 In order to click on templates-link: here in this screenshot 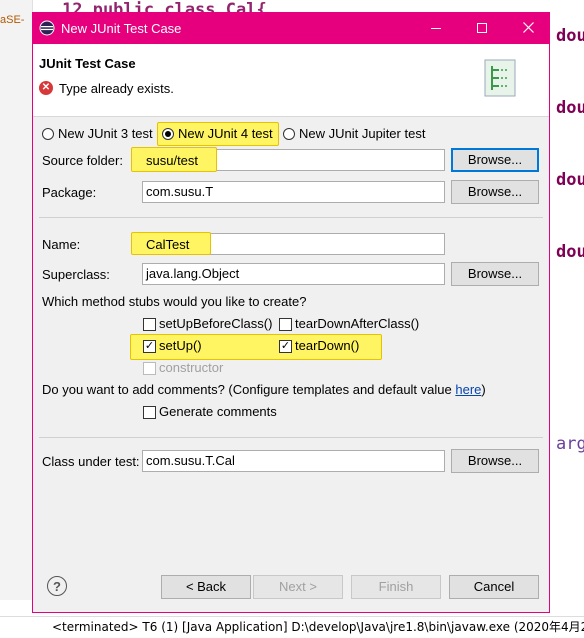, I will do `click(468, 389)`.